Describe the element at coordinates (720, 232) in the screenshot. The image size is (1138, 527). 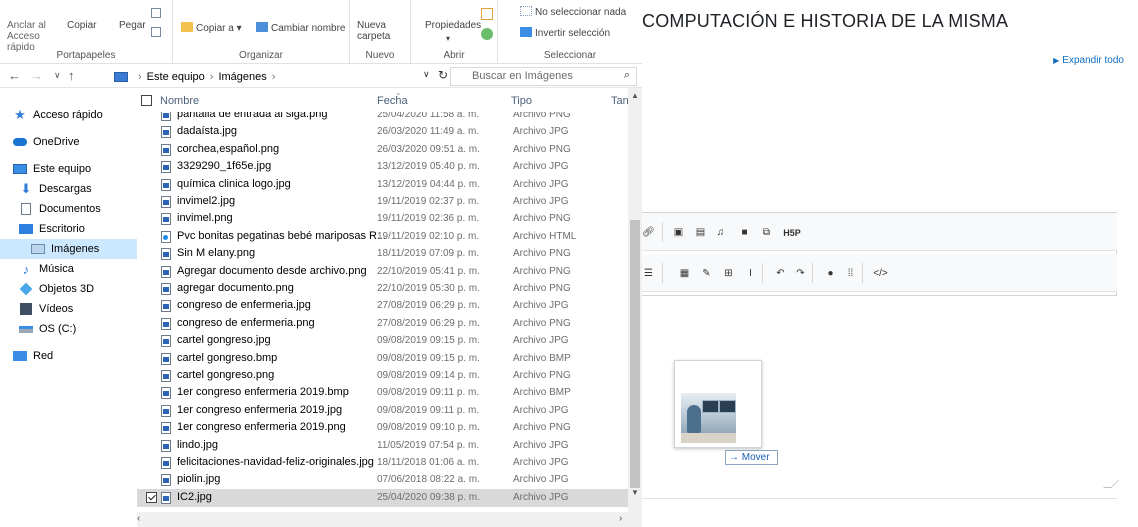
I see `microphone-icon: ♫` at that location.